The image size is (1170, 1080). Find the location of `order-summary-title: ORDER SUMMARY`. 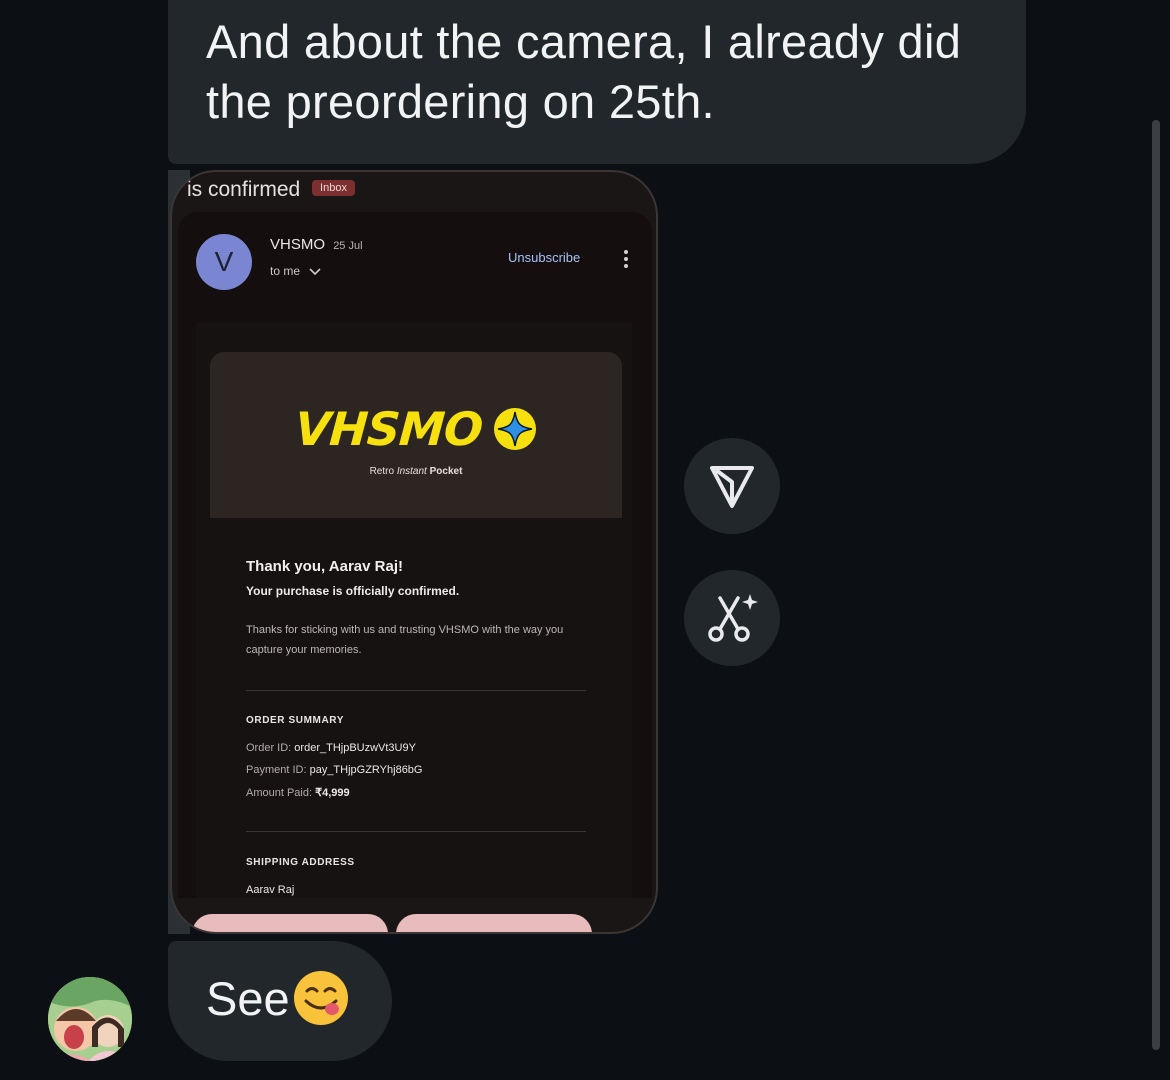

order-summary-title: ORDER SUMMARY is located at coordinates (295, 720).